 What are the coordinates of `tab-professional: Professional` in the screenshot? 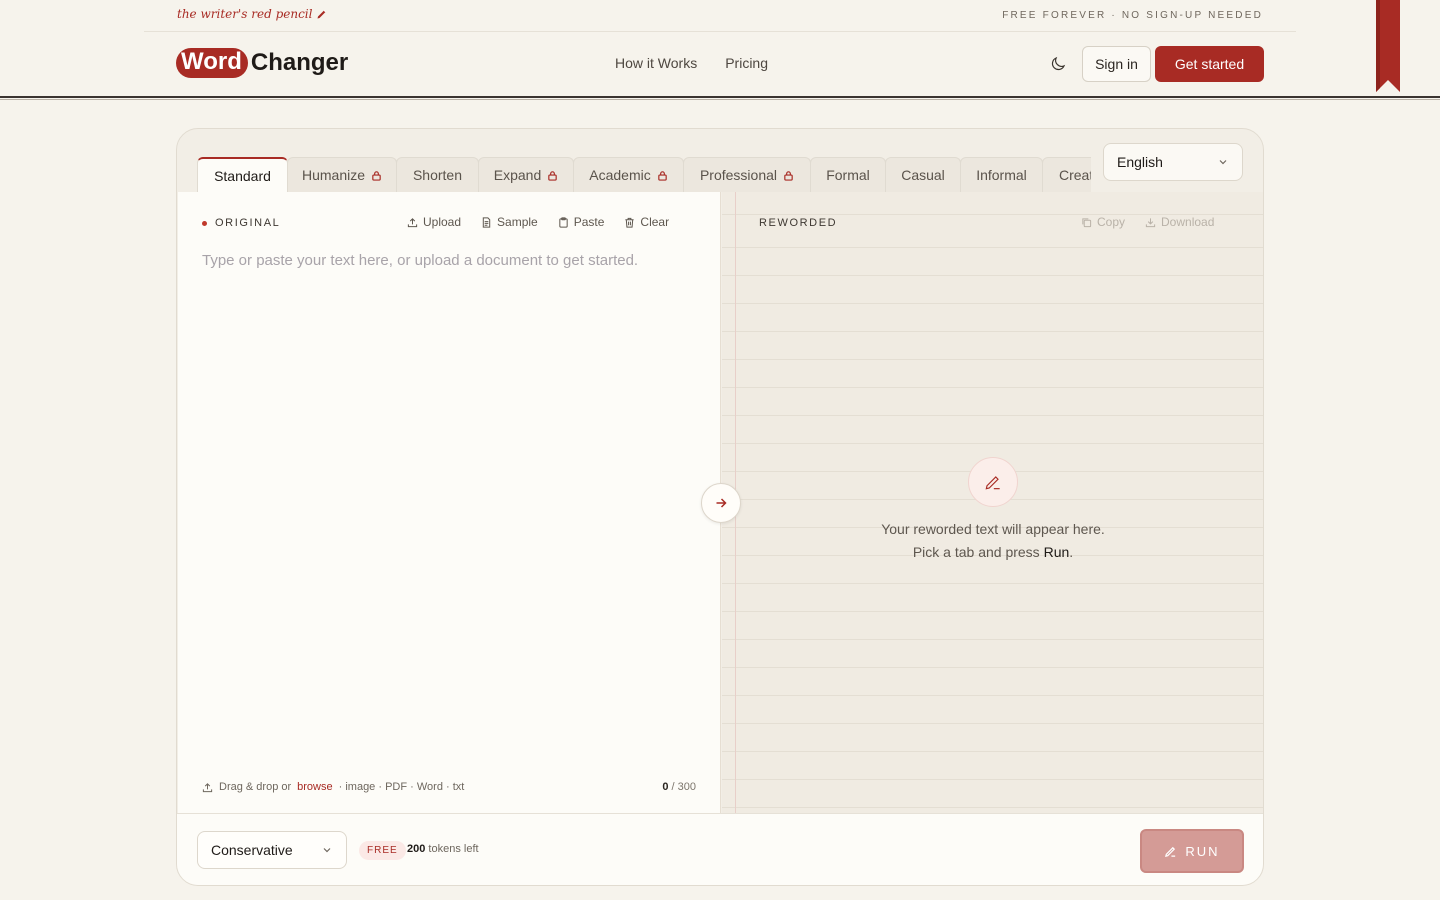 It's located at (747, 174).